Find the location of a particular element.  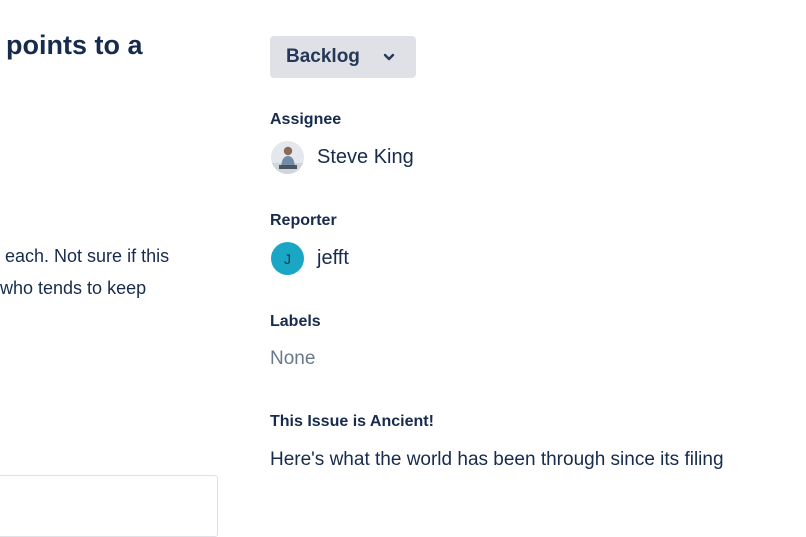

reporter-field: J jefft is located at coordinates (310, 258).